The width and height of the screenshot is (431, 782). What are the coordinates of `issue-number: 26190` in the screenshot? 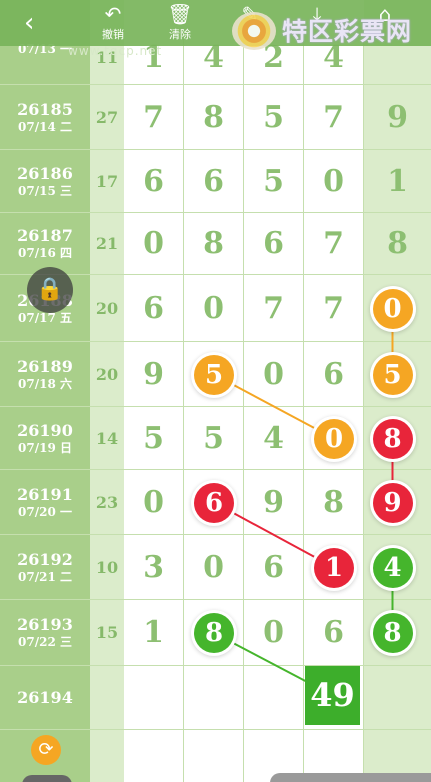 It's located at (45, 430).